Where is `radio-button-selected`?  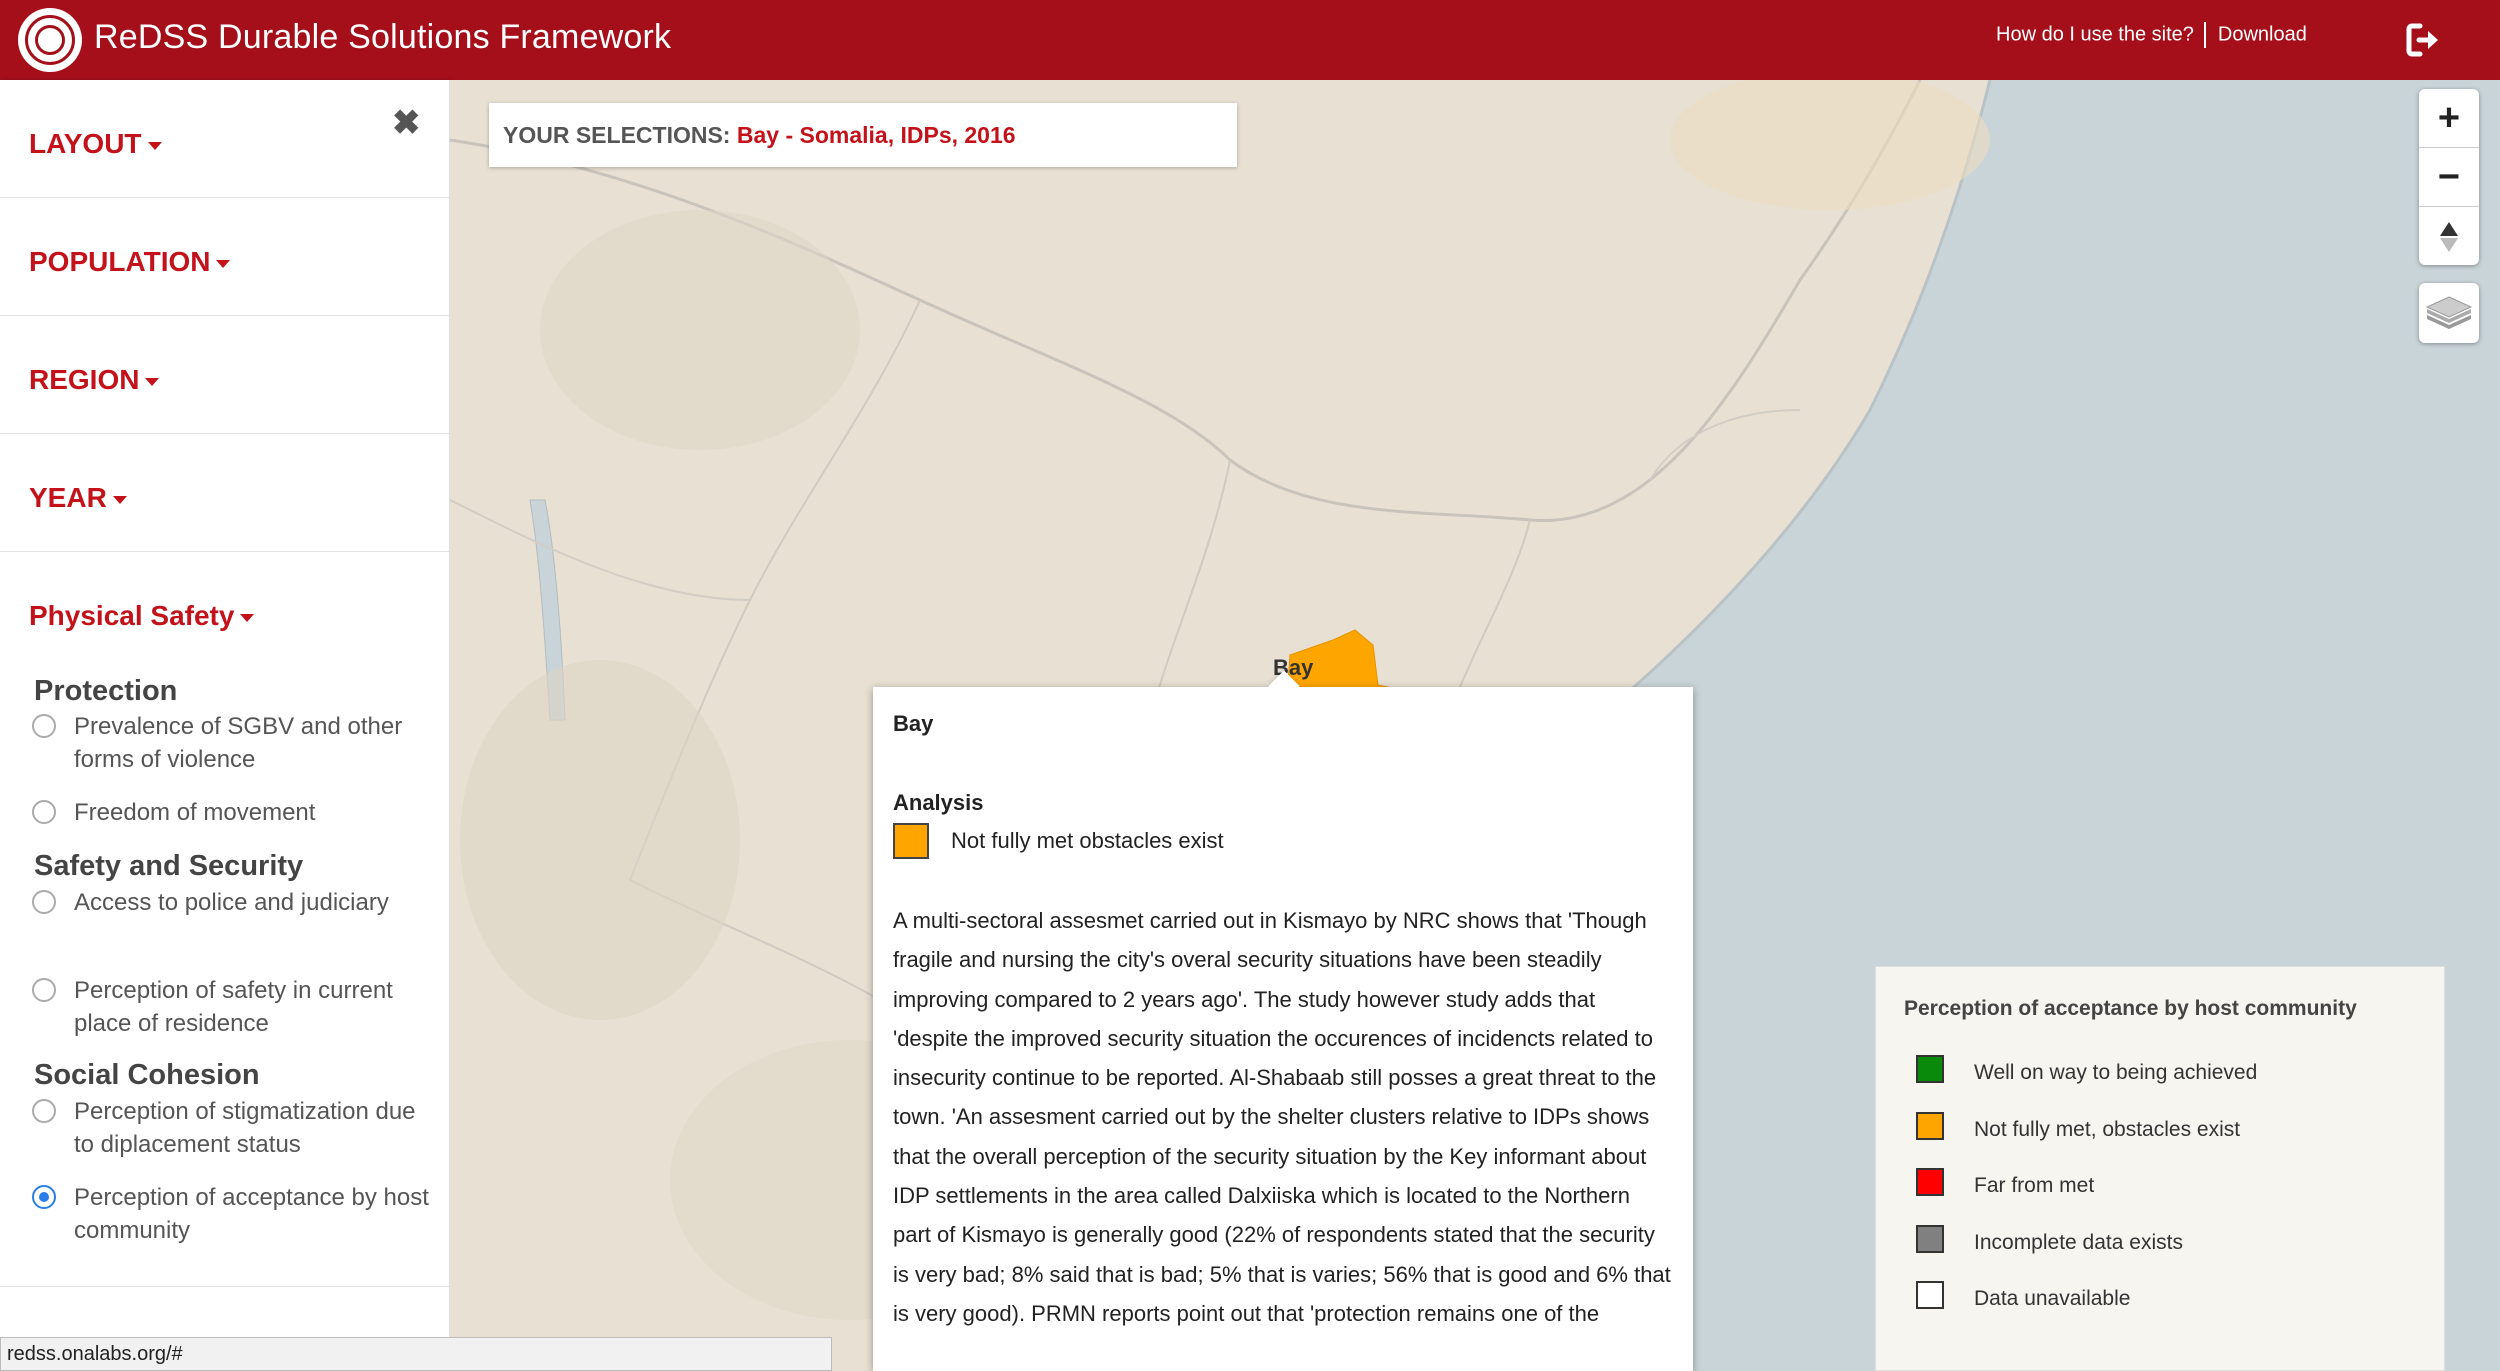 radio-button-selected is located at coordinates (44, 1197).